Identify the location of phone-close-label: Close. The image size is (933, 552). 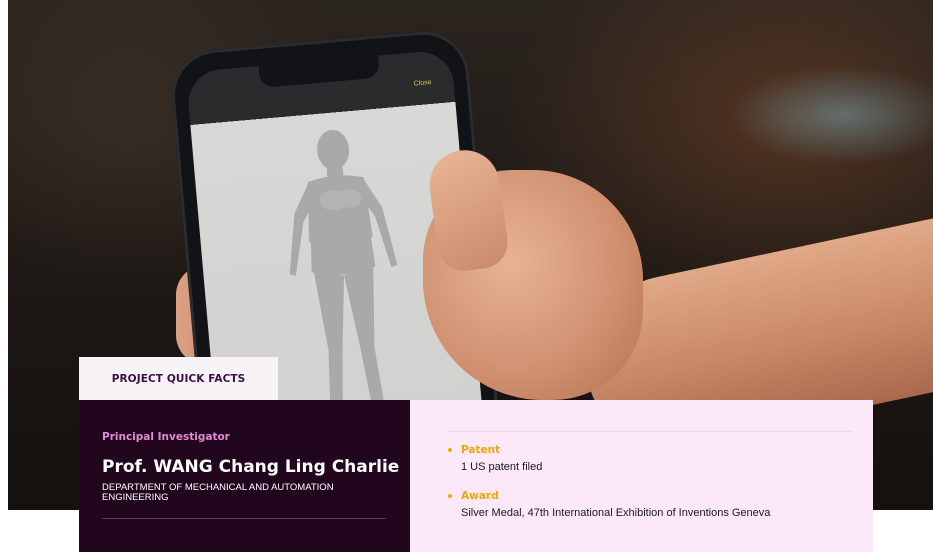
(422, 83).